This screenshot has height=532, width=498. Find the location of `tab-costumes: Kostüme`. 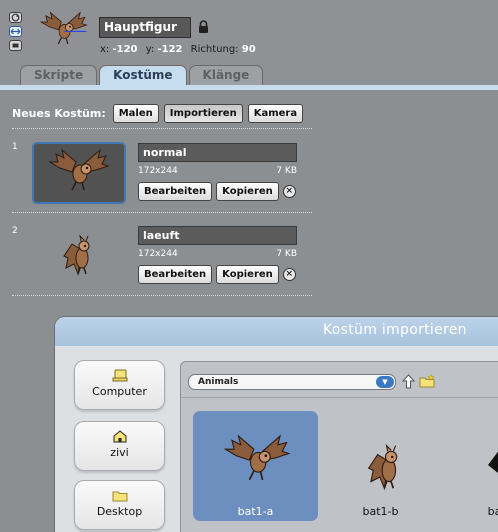

tab-costumes: Kostüme is located at coordinates (143, 75).